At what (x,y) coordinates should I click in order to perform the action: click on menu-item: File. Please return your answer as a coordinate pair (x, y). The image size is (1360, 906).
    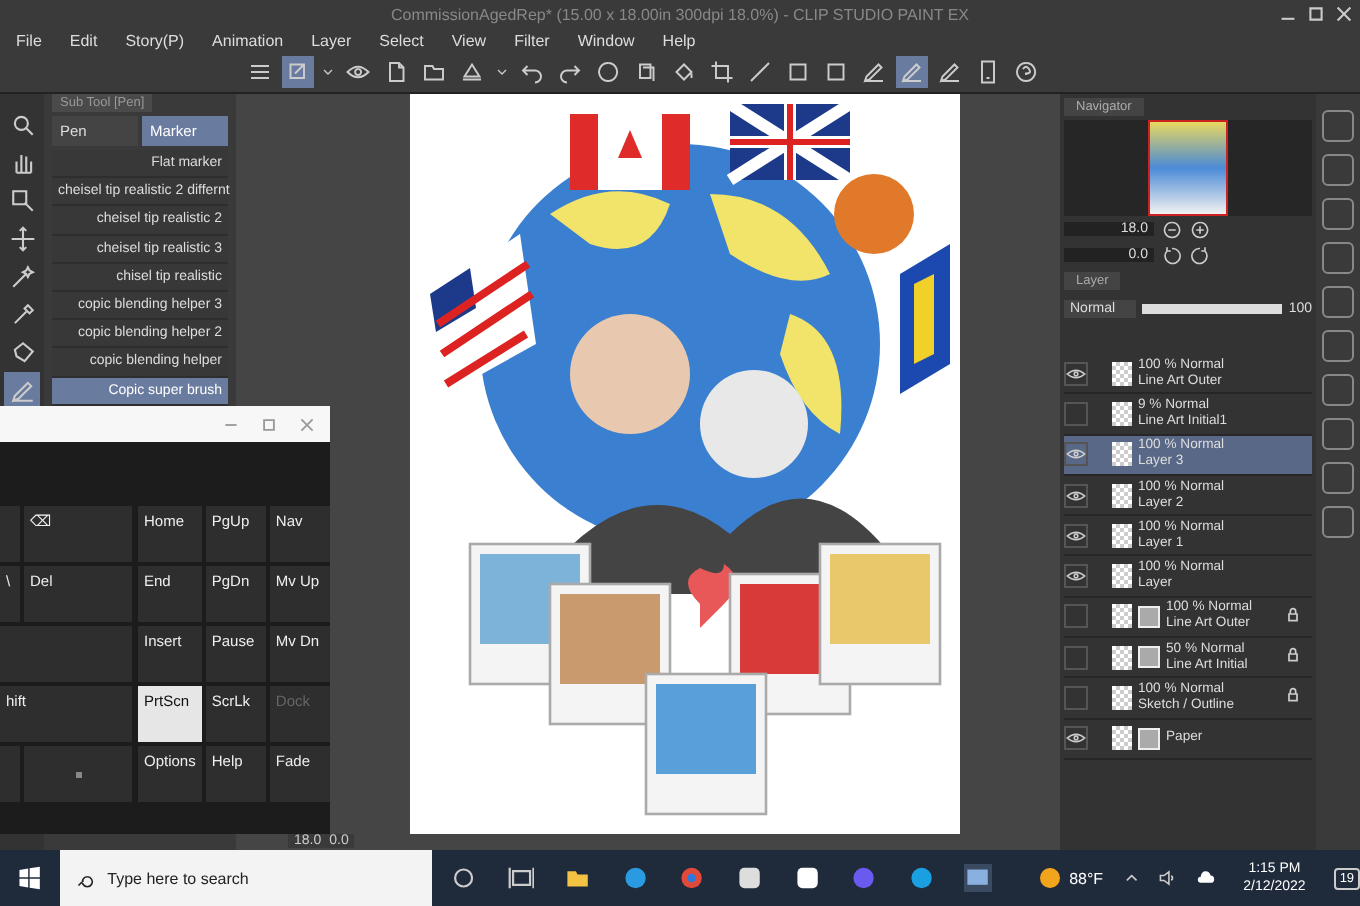
    Looking at the image, I should click on (29, 40).